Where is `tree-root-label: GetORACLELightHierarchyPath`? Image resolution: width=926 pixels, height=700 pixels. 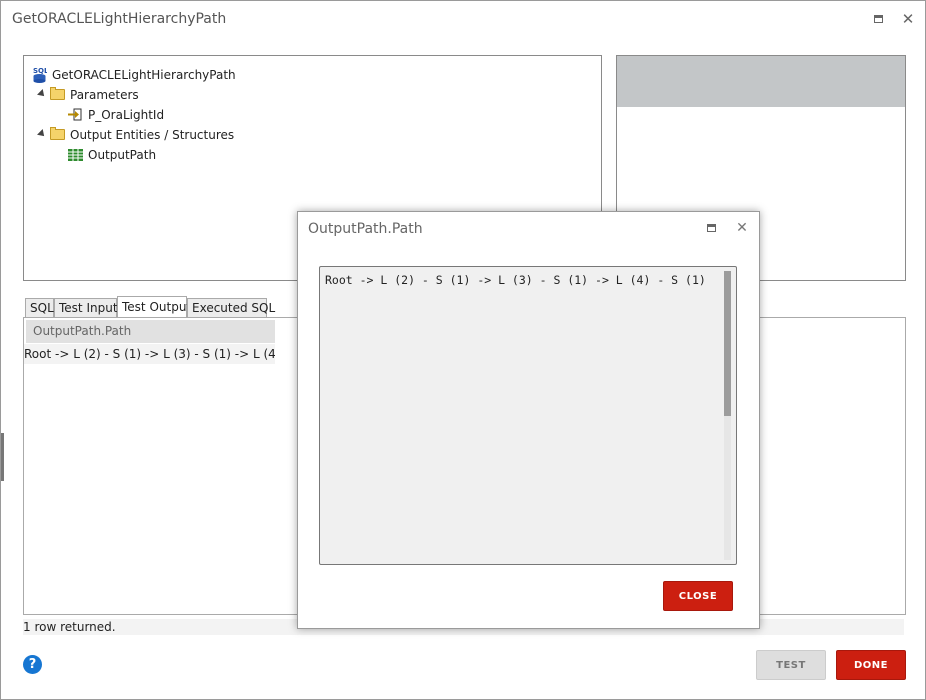
tree-root-label: GetORACLELightHierarchyPath is located at coordinates (144, 75).